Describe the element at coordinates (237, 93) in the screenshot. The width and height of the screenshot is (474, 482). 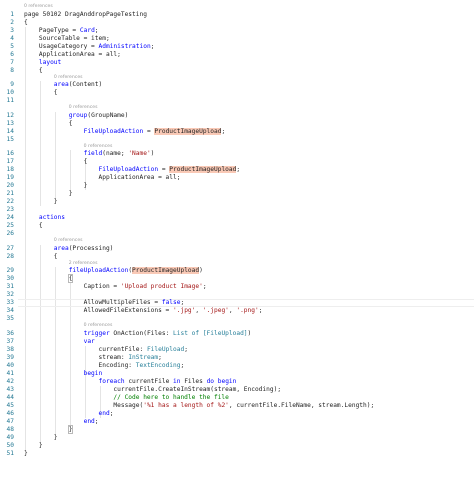
I see `code-line: 10 {` at that location.